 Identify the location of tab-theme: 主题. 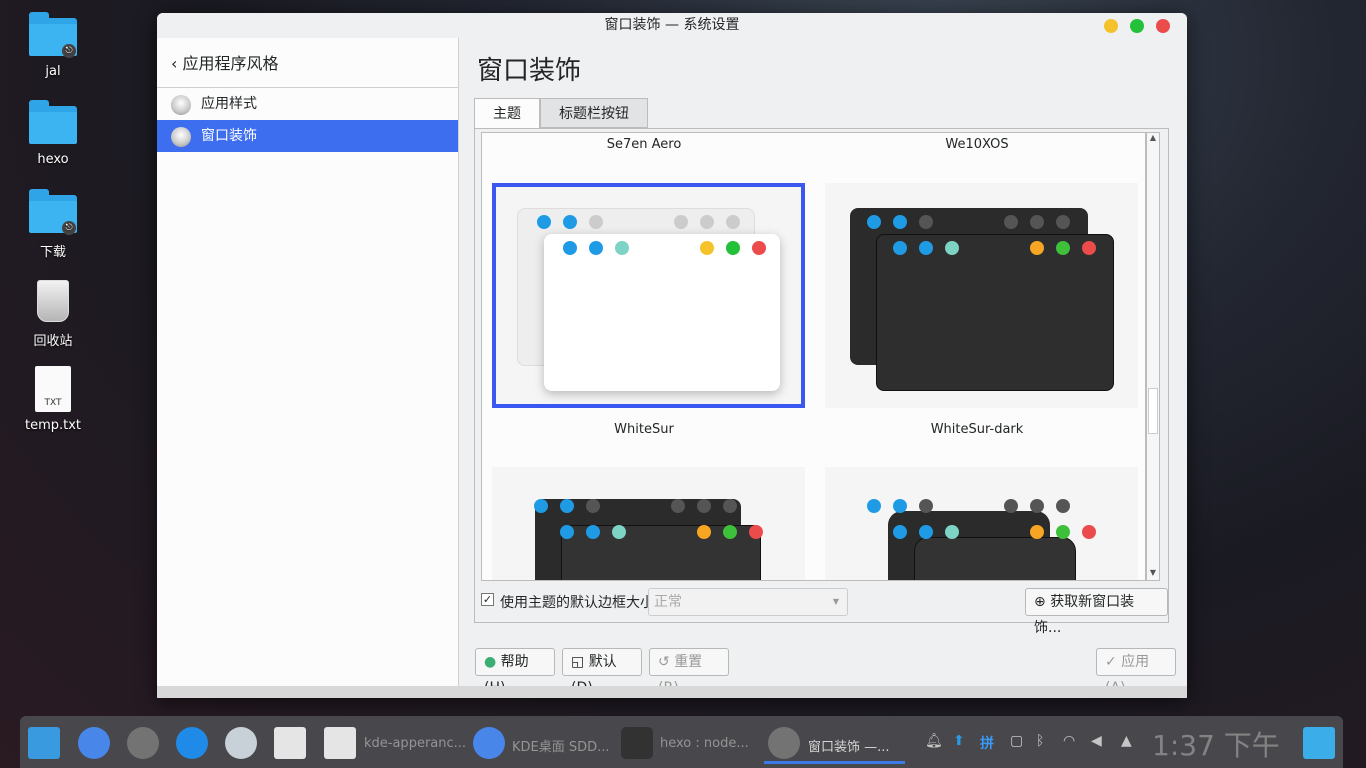
(507, 113).